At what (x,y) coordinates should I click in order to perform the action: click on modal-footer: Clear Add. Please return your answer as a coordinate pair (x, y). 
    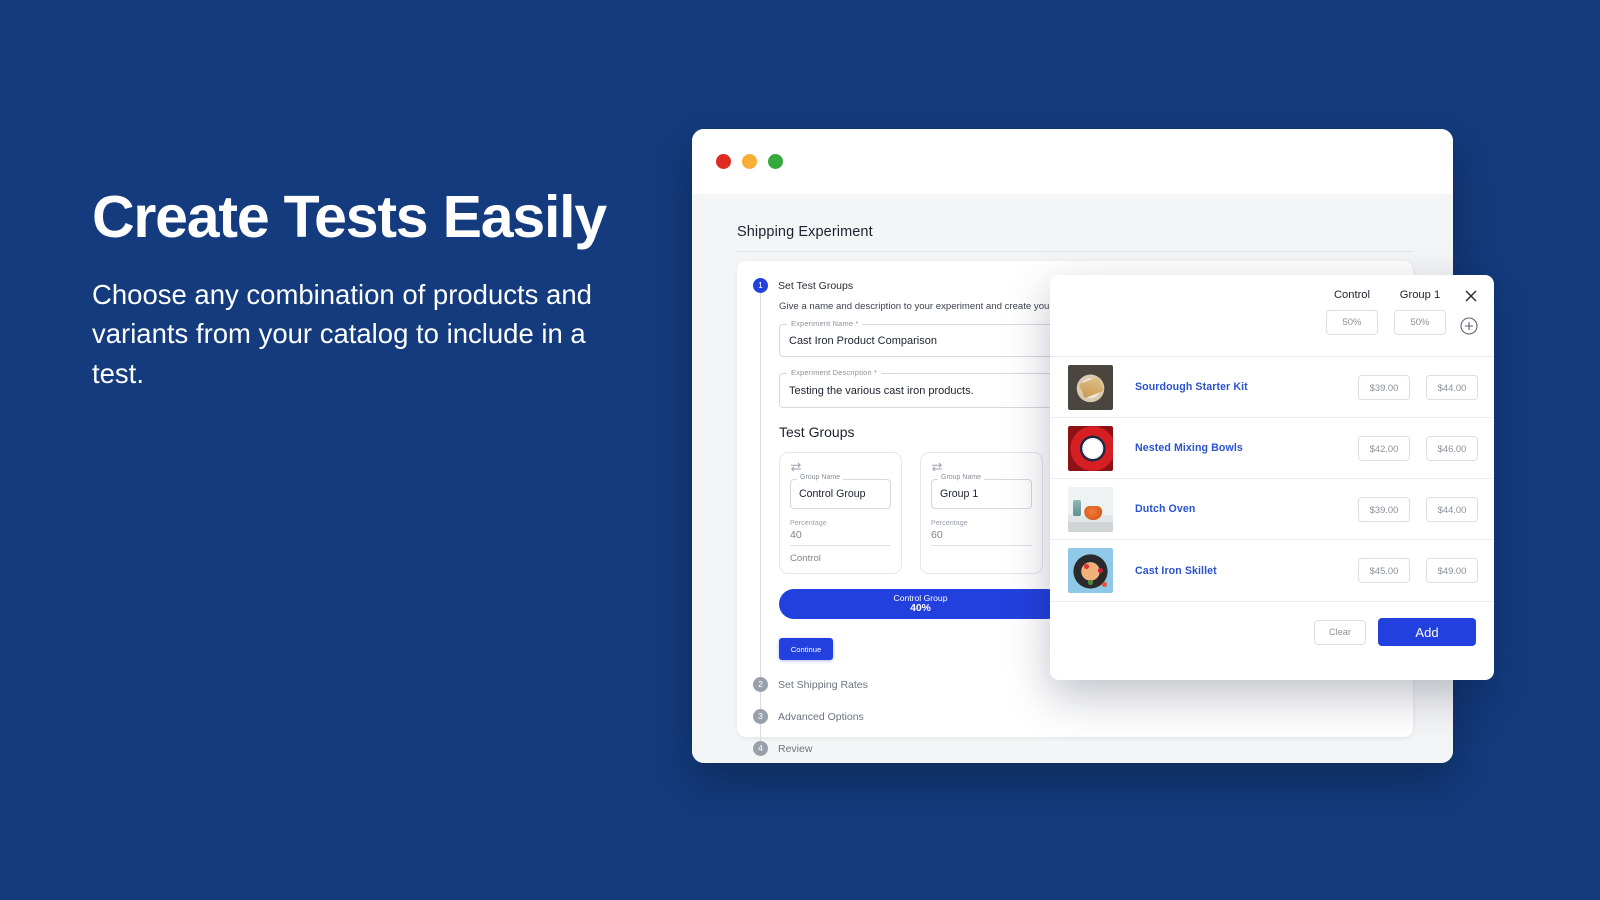
    Looking at the image, I should click on (1272, 631).